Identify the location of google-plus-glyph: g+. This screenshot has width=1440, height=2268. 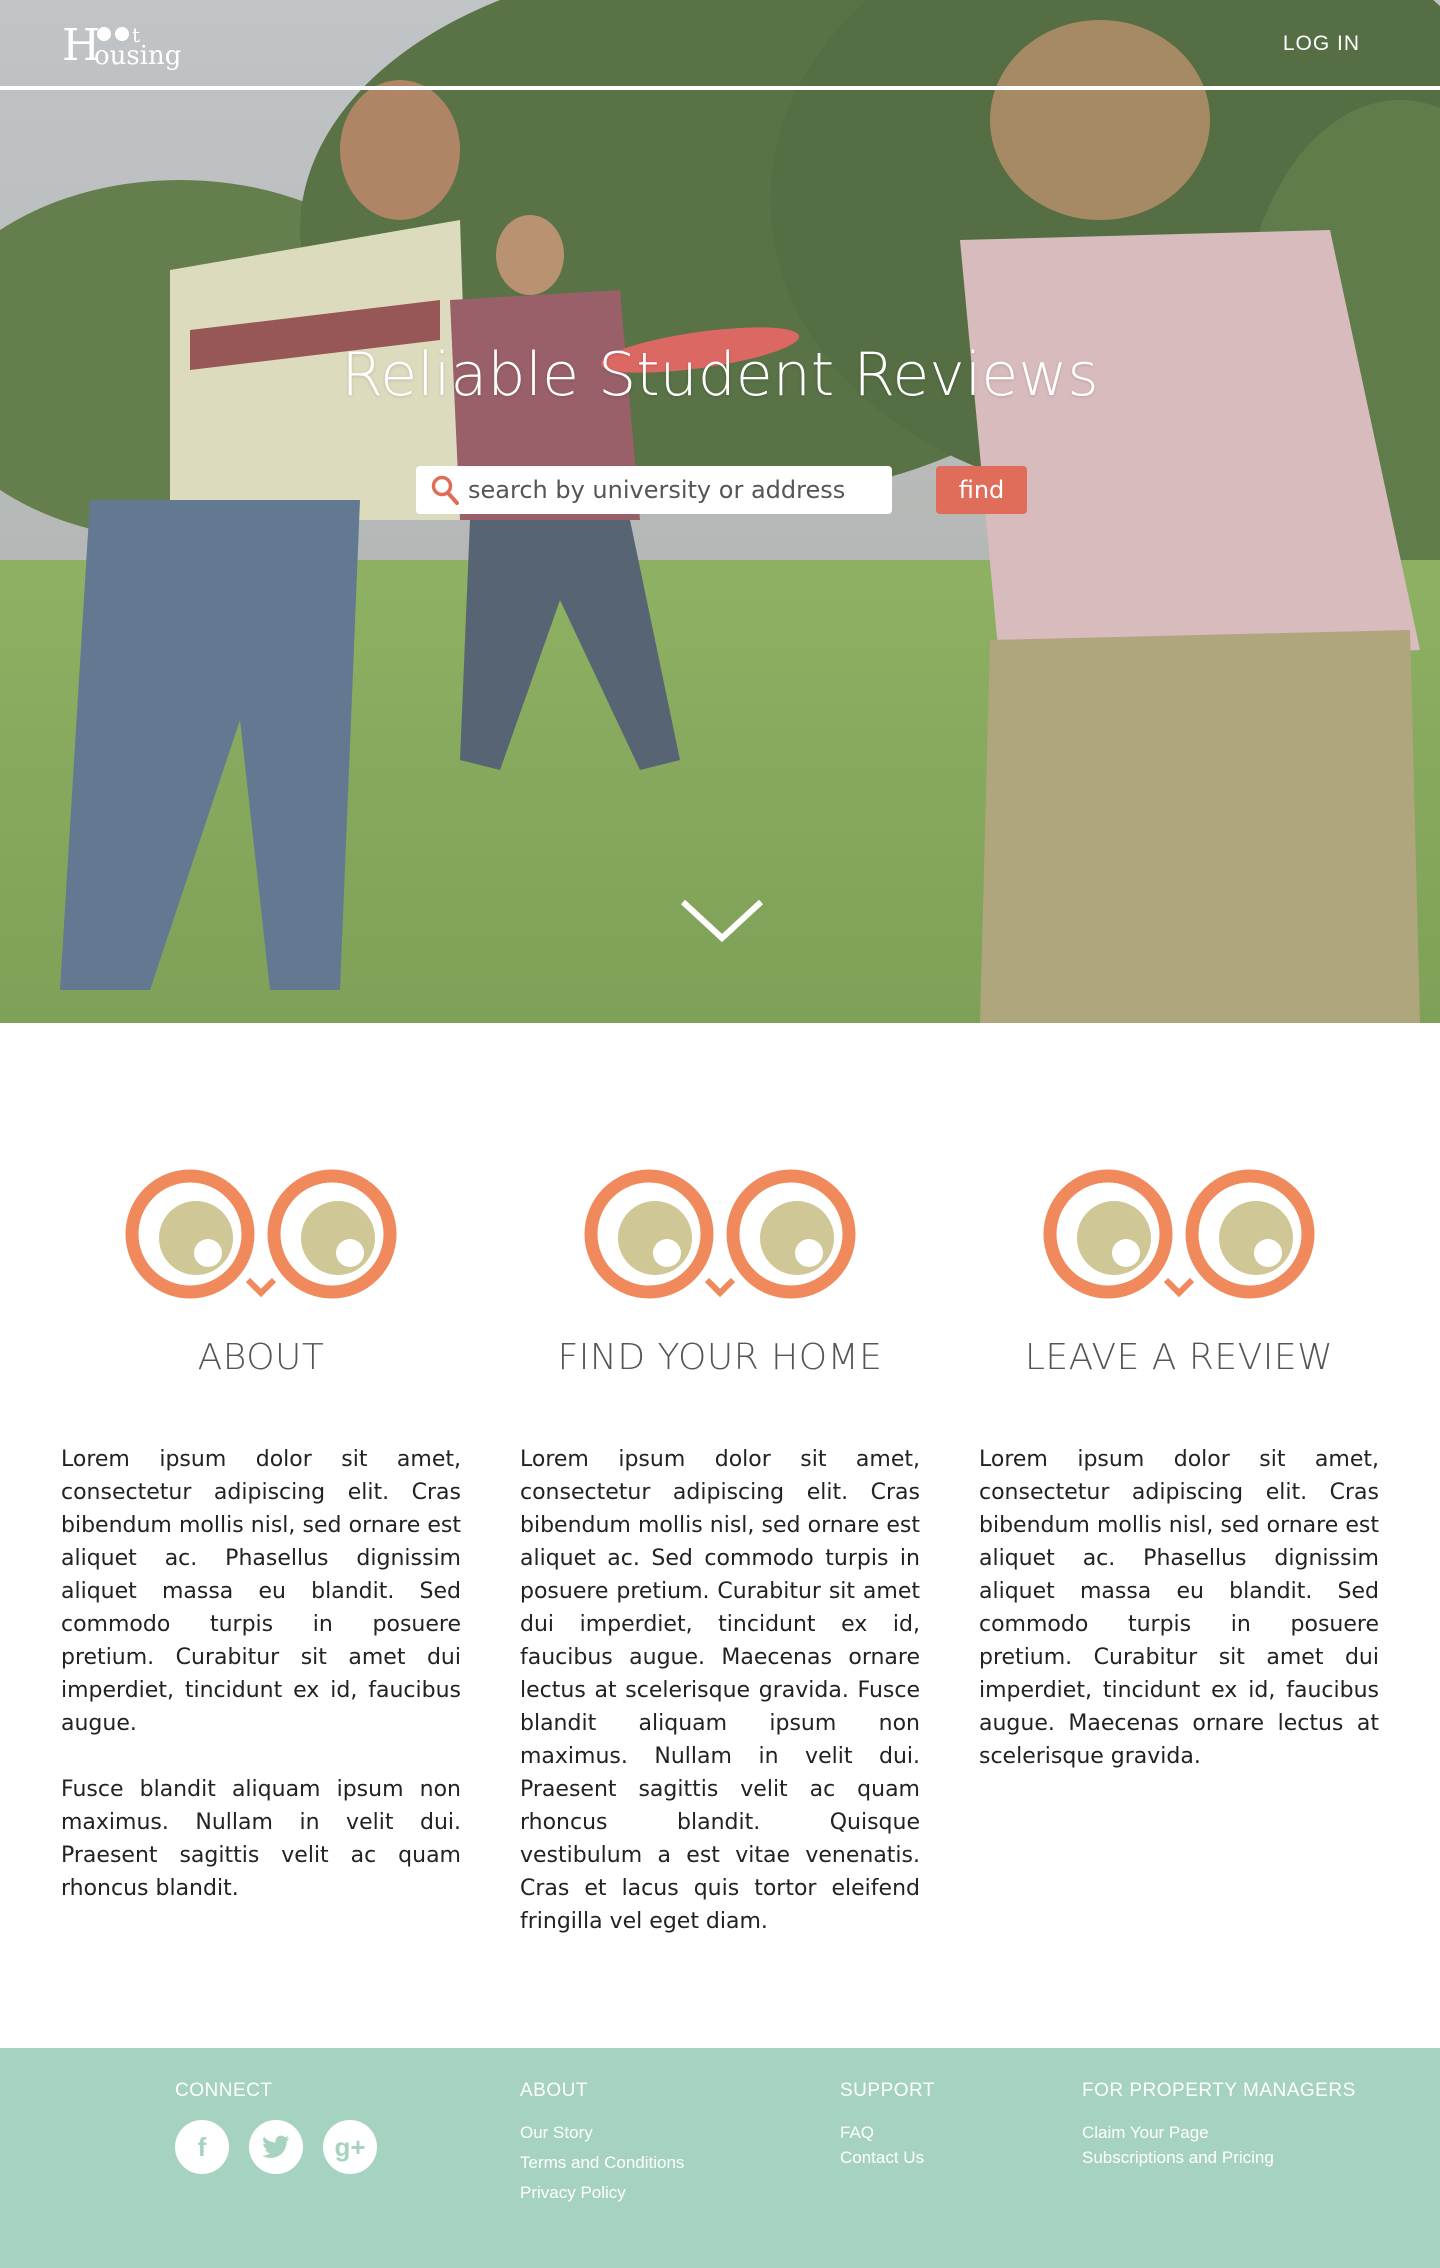
(350, 2146).